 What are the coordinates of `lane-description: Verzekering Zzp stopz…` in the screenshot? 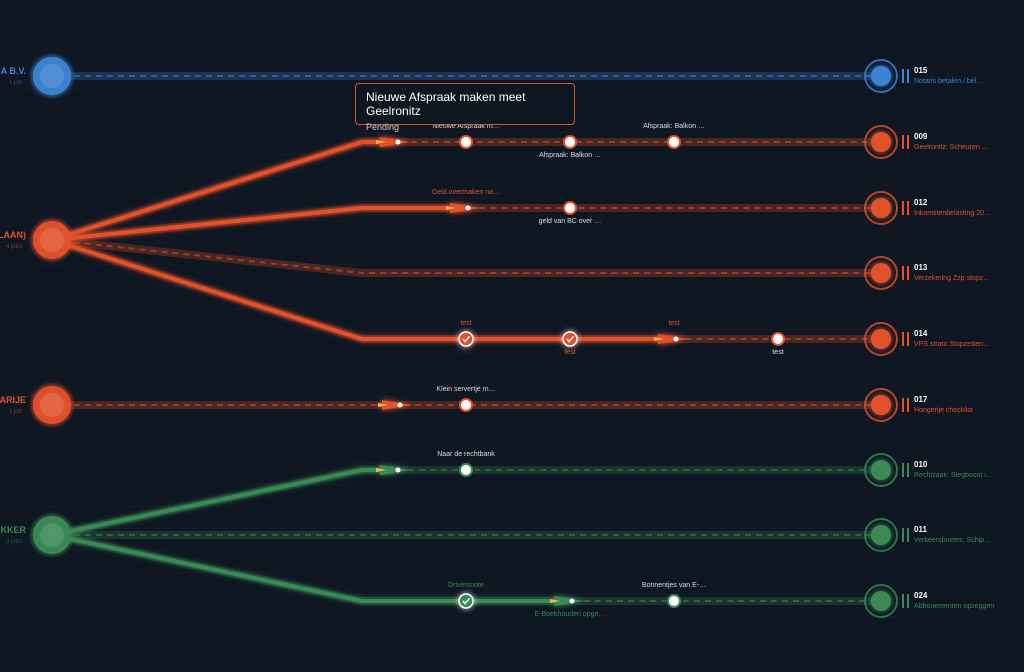 It's located at (952, 278).